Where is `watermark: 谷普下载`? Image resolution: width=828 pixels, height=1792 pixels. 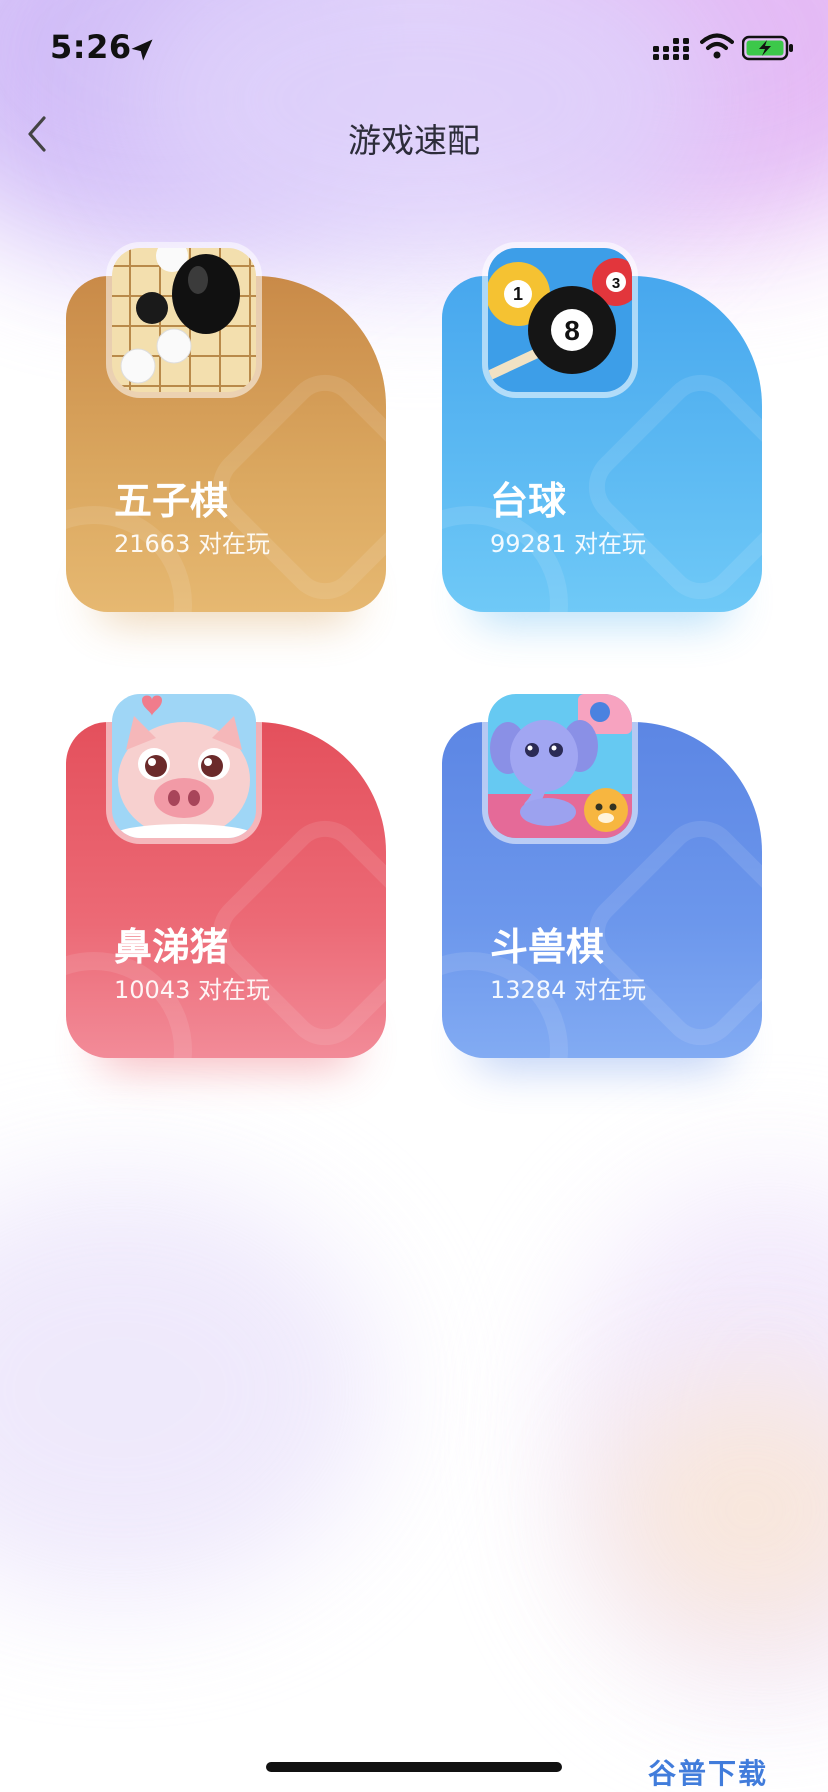
watermark: 谷普下载 is located at coordinates (708, 1773).